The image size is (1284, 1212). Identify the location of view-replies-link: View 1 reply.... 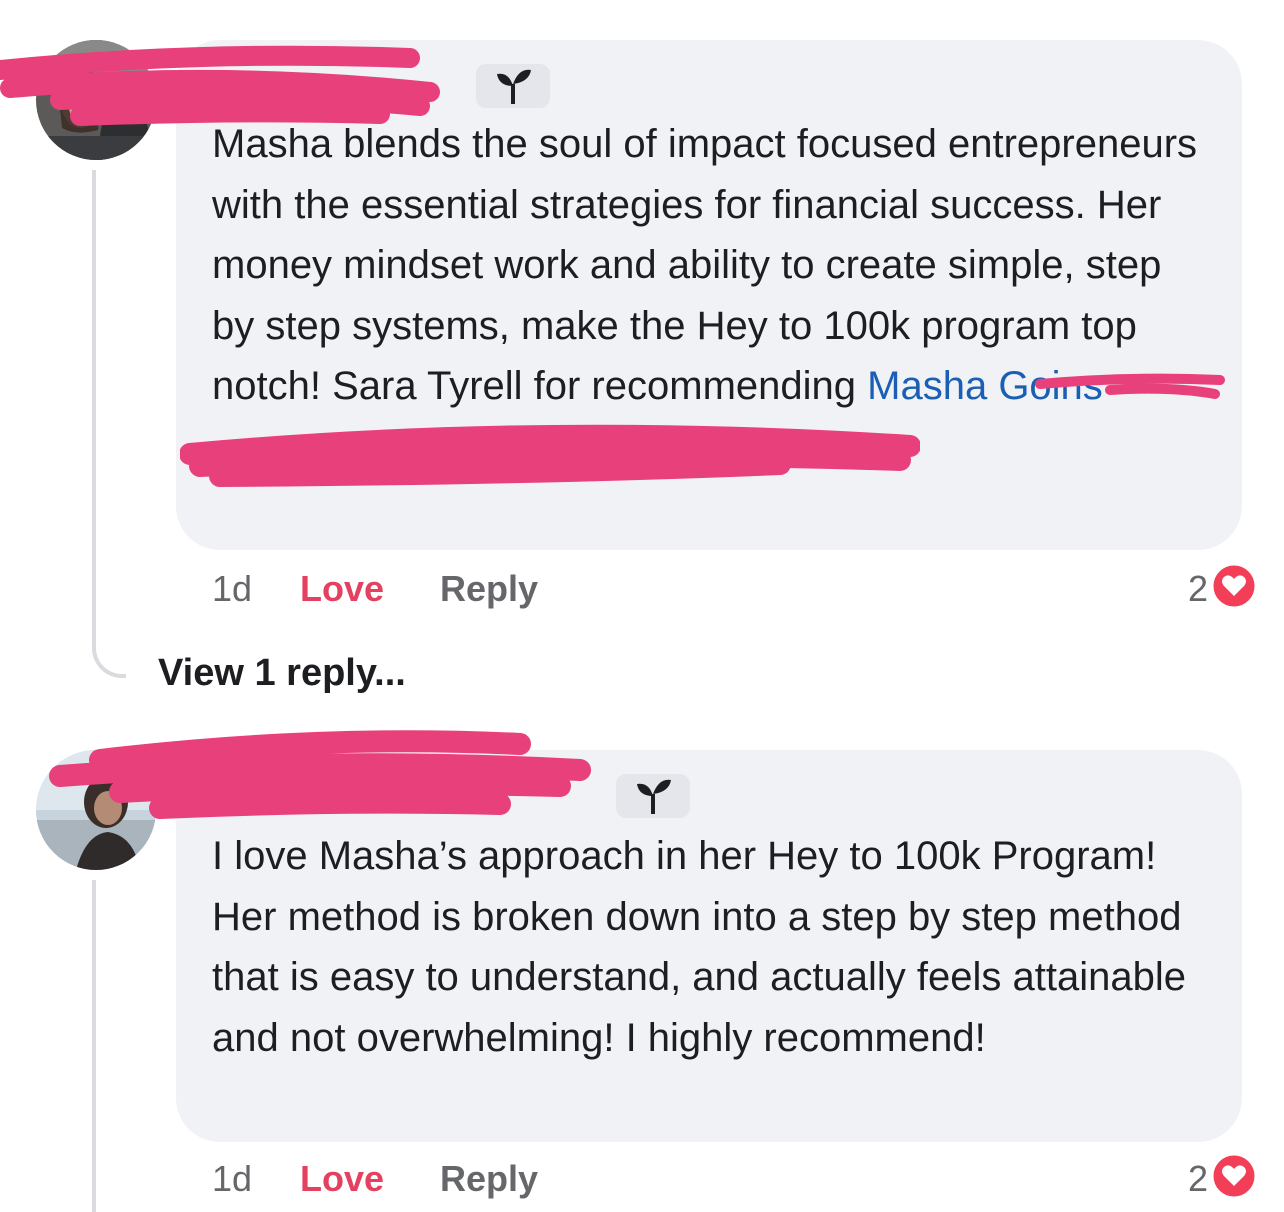
(282, 673).